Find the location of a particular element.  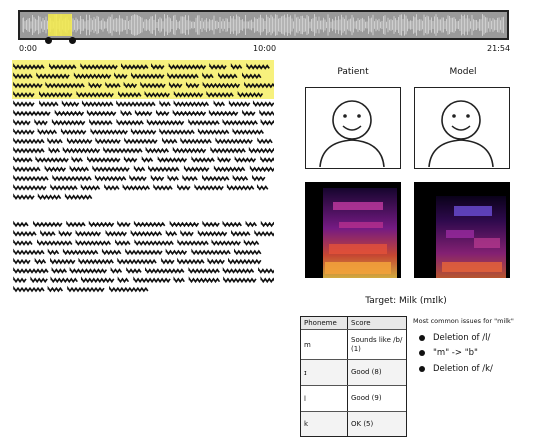

audio-timeline is located at coordinates (263, 27).